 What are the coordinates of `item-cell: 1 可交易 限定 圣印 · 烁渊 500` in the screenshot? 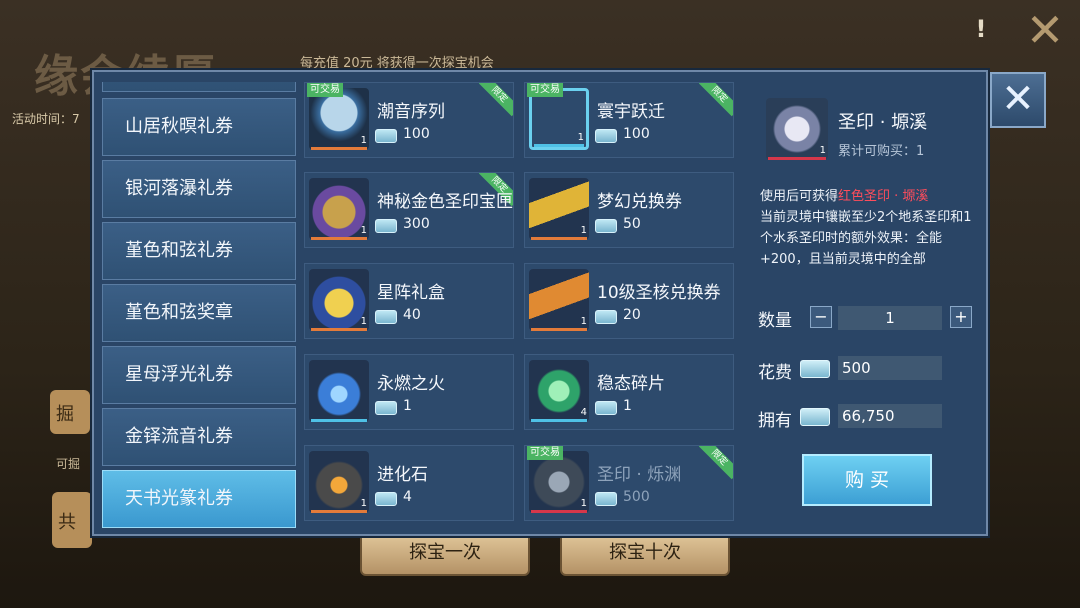 It's located at (629, 483).